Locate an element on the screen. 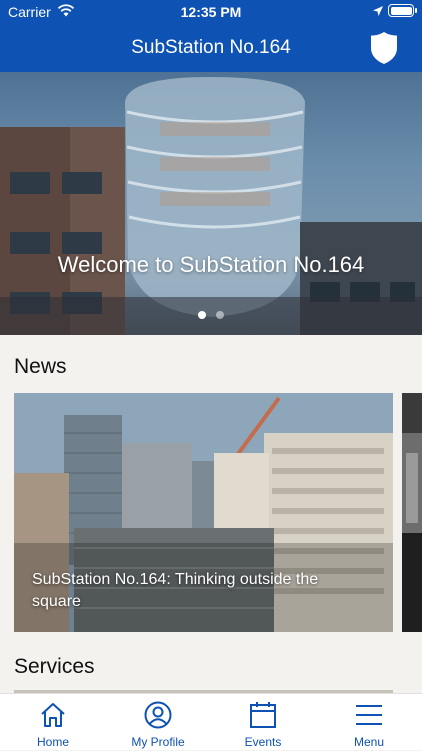 This screenshot has height=751, width=422. navigation-bar: SubStation No.164 is located at coordinates (211, 48).